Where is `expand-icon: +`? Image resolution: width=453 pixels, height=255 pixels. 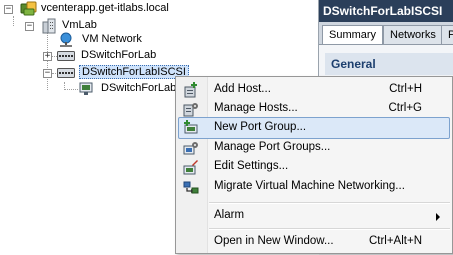 expand-icon: + is located at coordinates (47, 56).